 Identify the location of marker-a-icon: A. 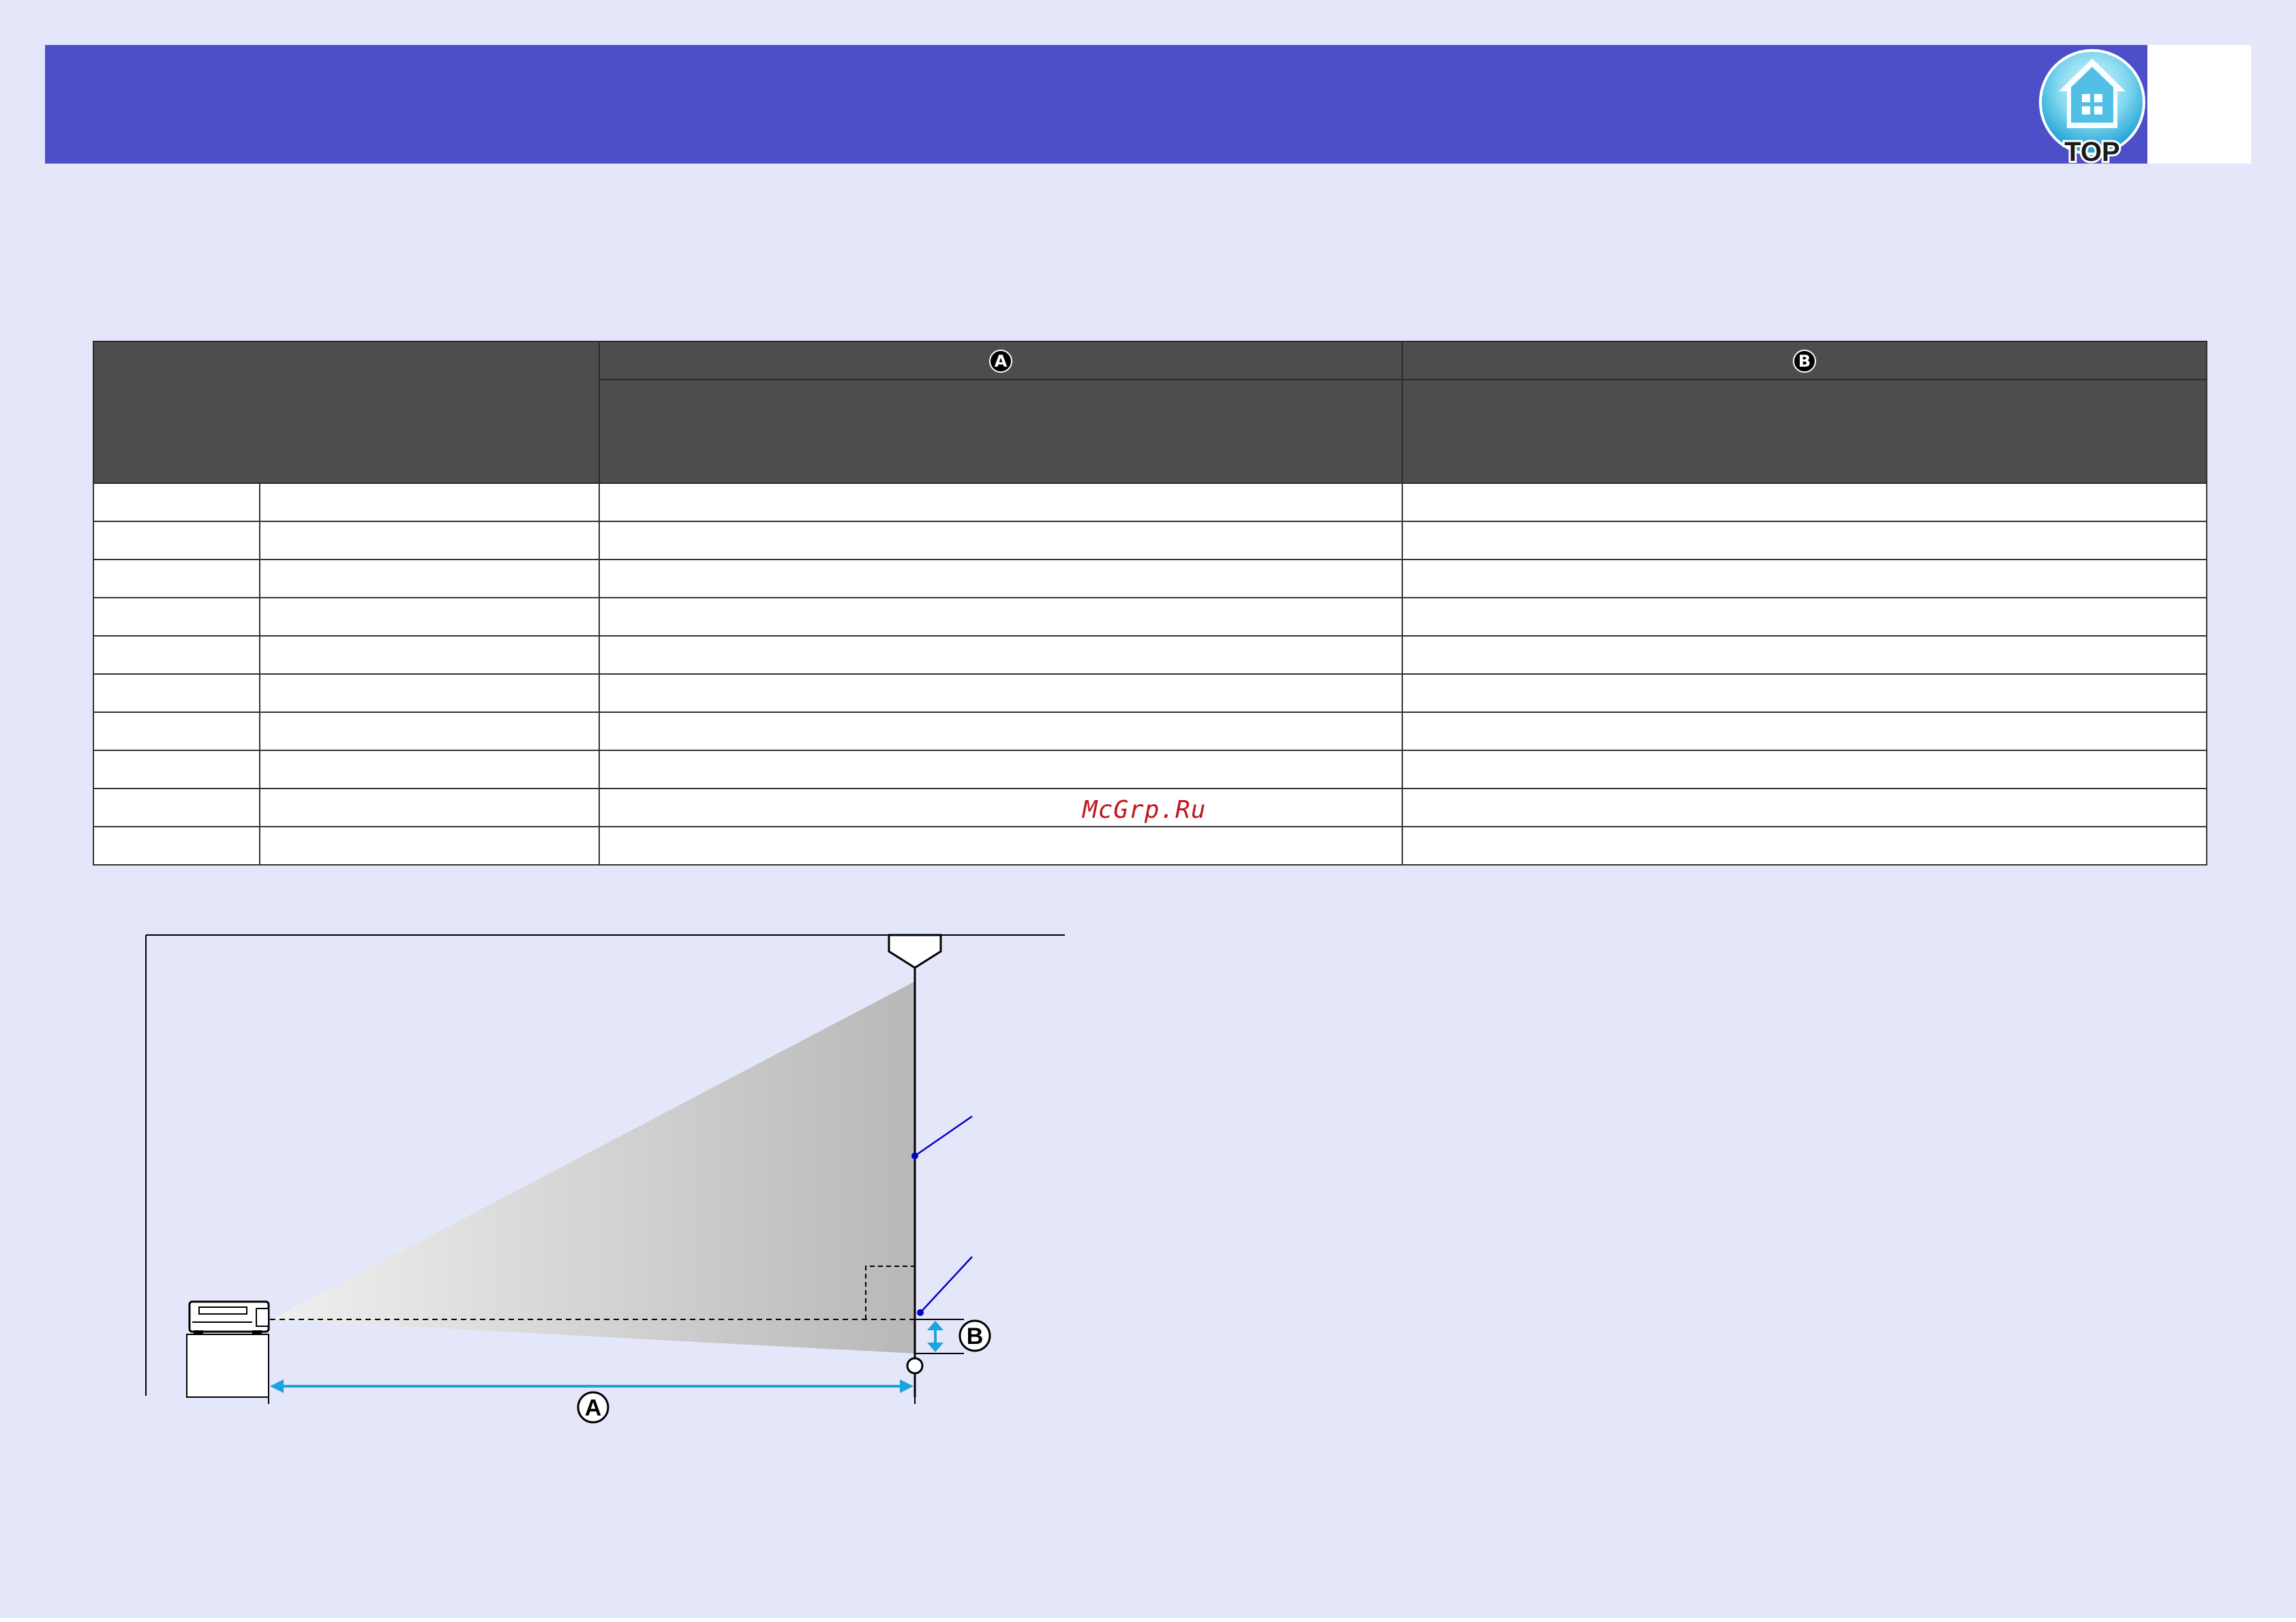
(1001, 361).